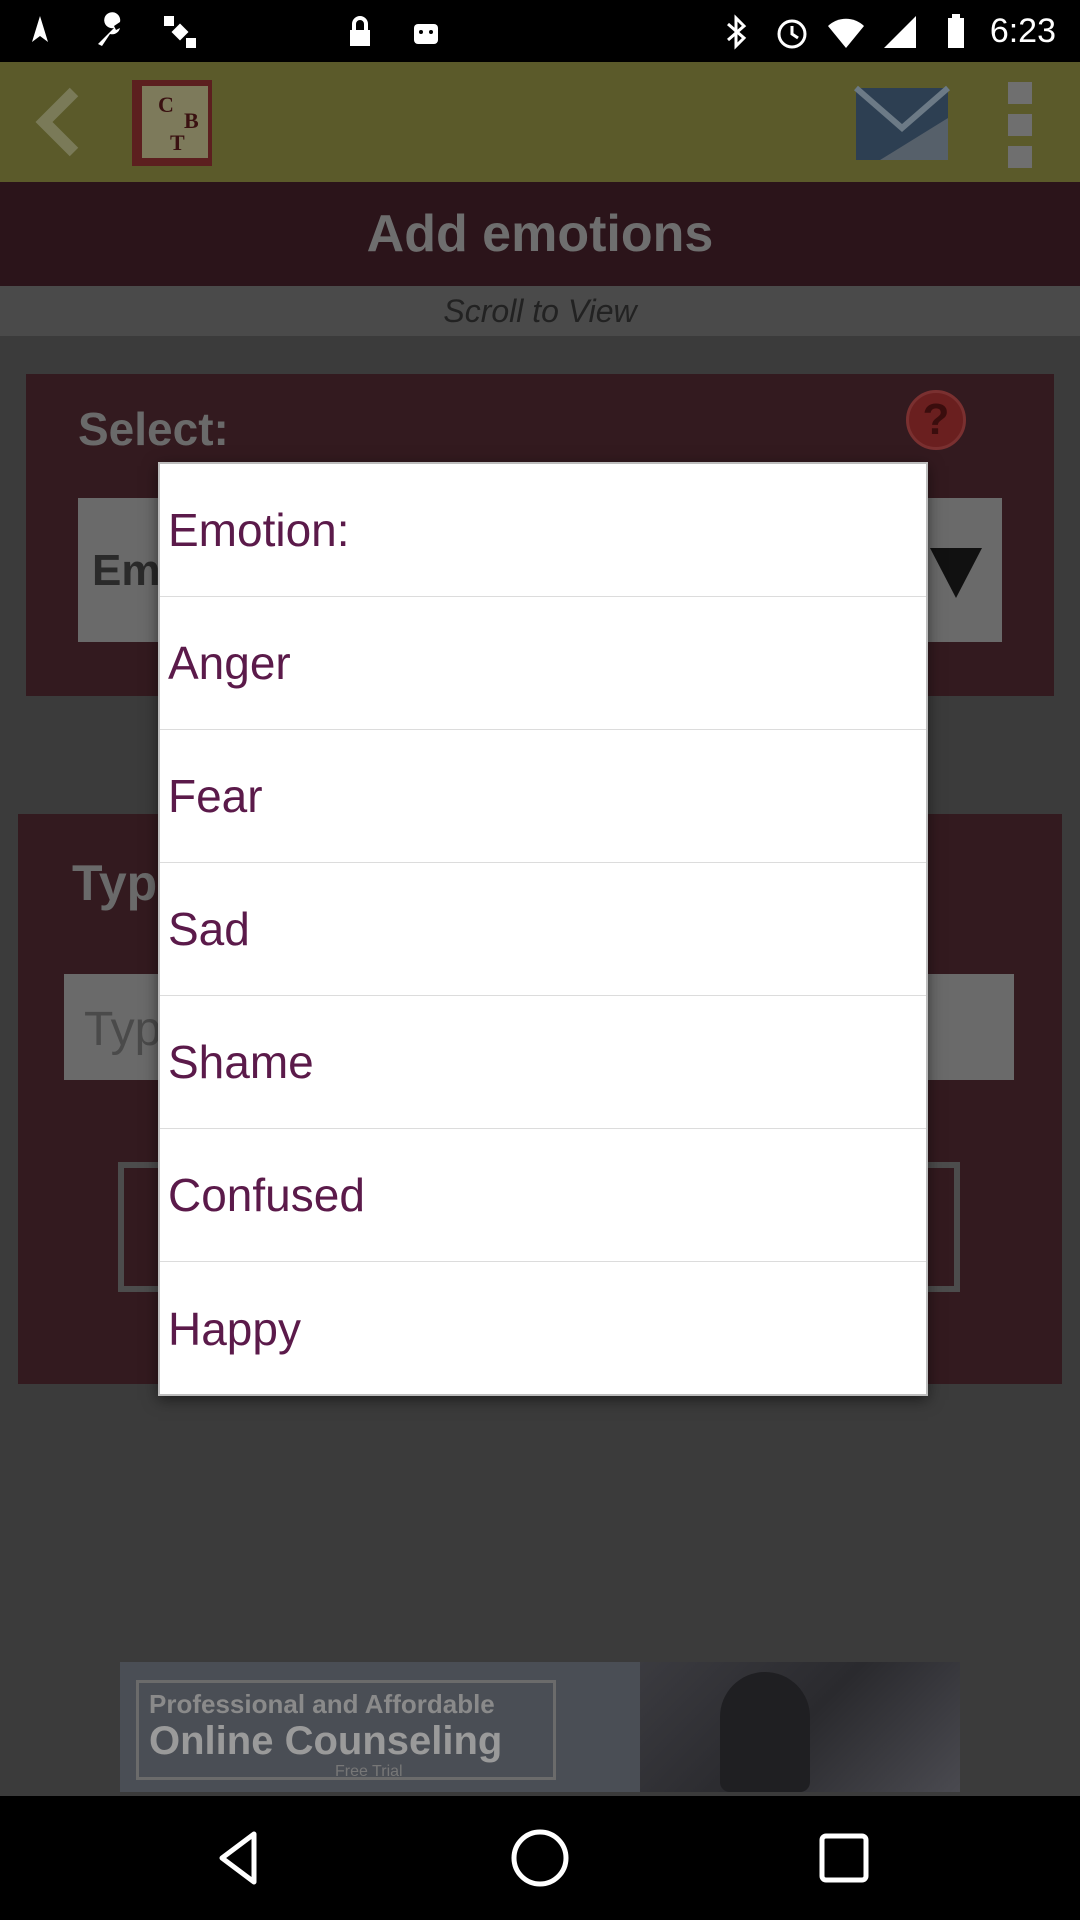 The image size is (1080, 1920). I want to click on dialog-item-label: Anger, so click(229, 663).